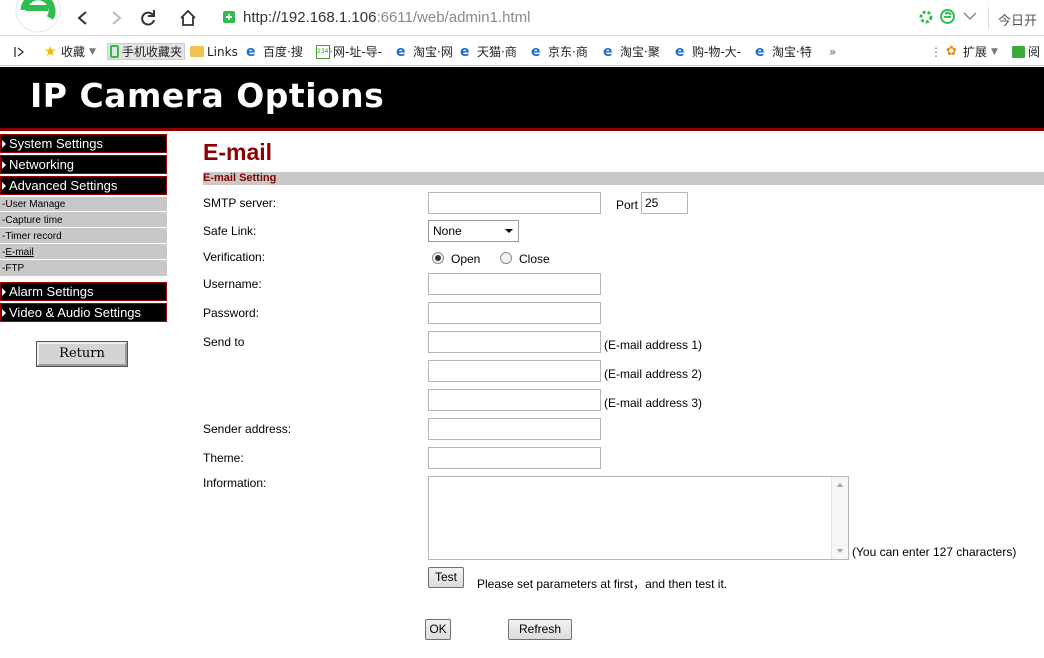 The height and width of the screenshot is (658, 1044). Describe the element at coordinates (63, 185) in the screenshot. I see `menu-label: Advanced Settings` at that location.